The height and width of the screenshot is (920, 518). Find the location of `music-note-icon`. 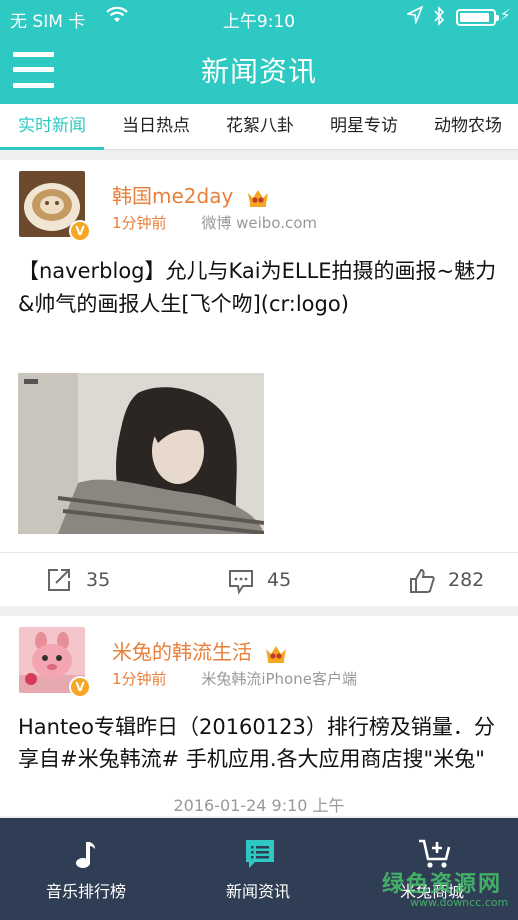

music-note-icon is located at coordinates (85, 855).